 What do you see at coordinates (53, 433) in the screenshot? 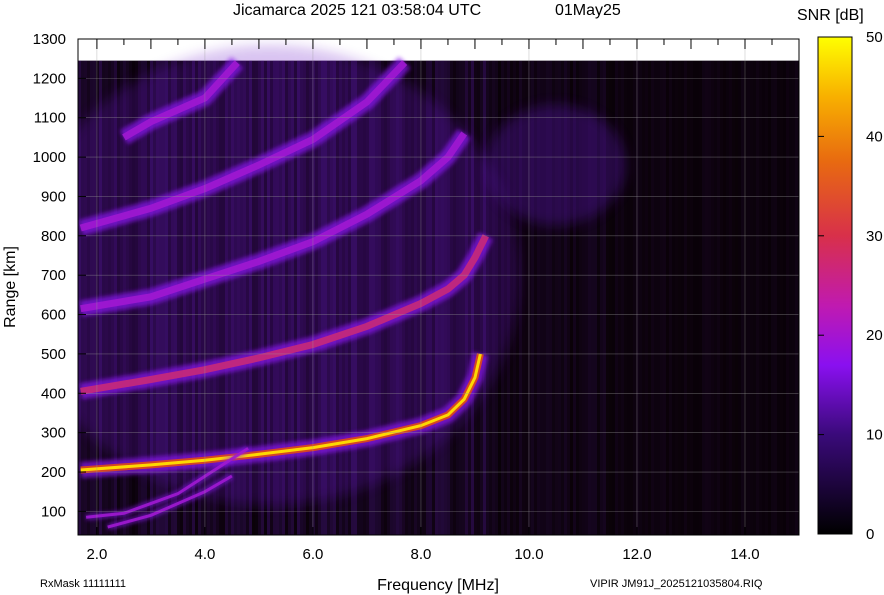
I see `y-tick-label: 300` at bounding box center [53, 433].